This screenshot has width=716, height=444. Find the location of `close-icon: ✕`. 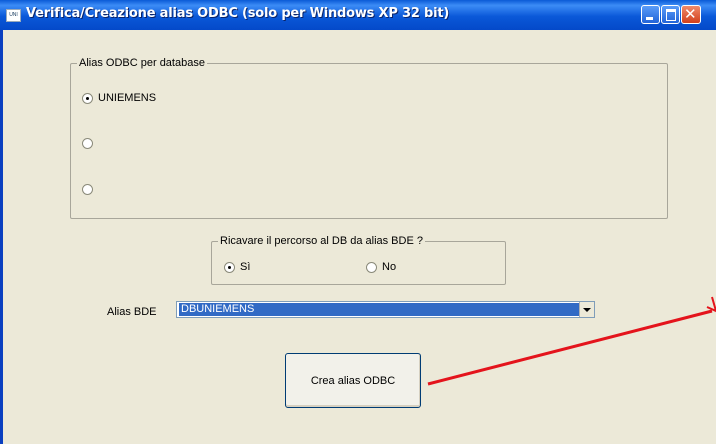

close-icon: ✕ is located at coordinates (690, 14).